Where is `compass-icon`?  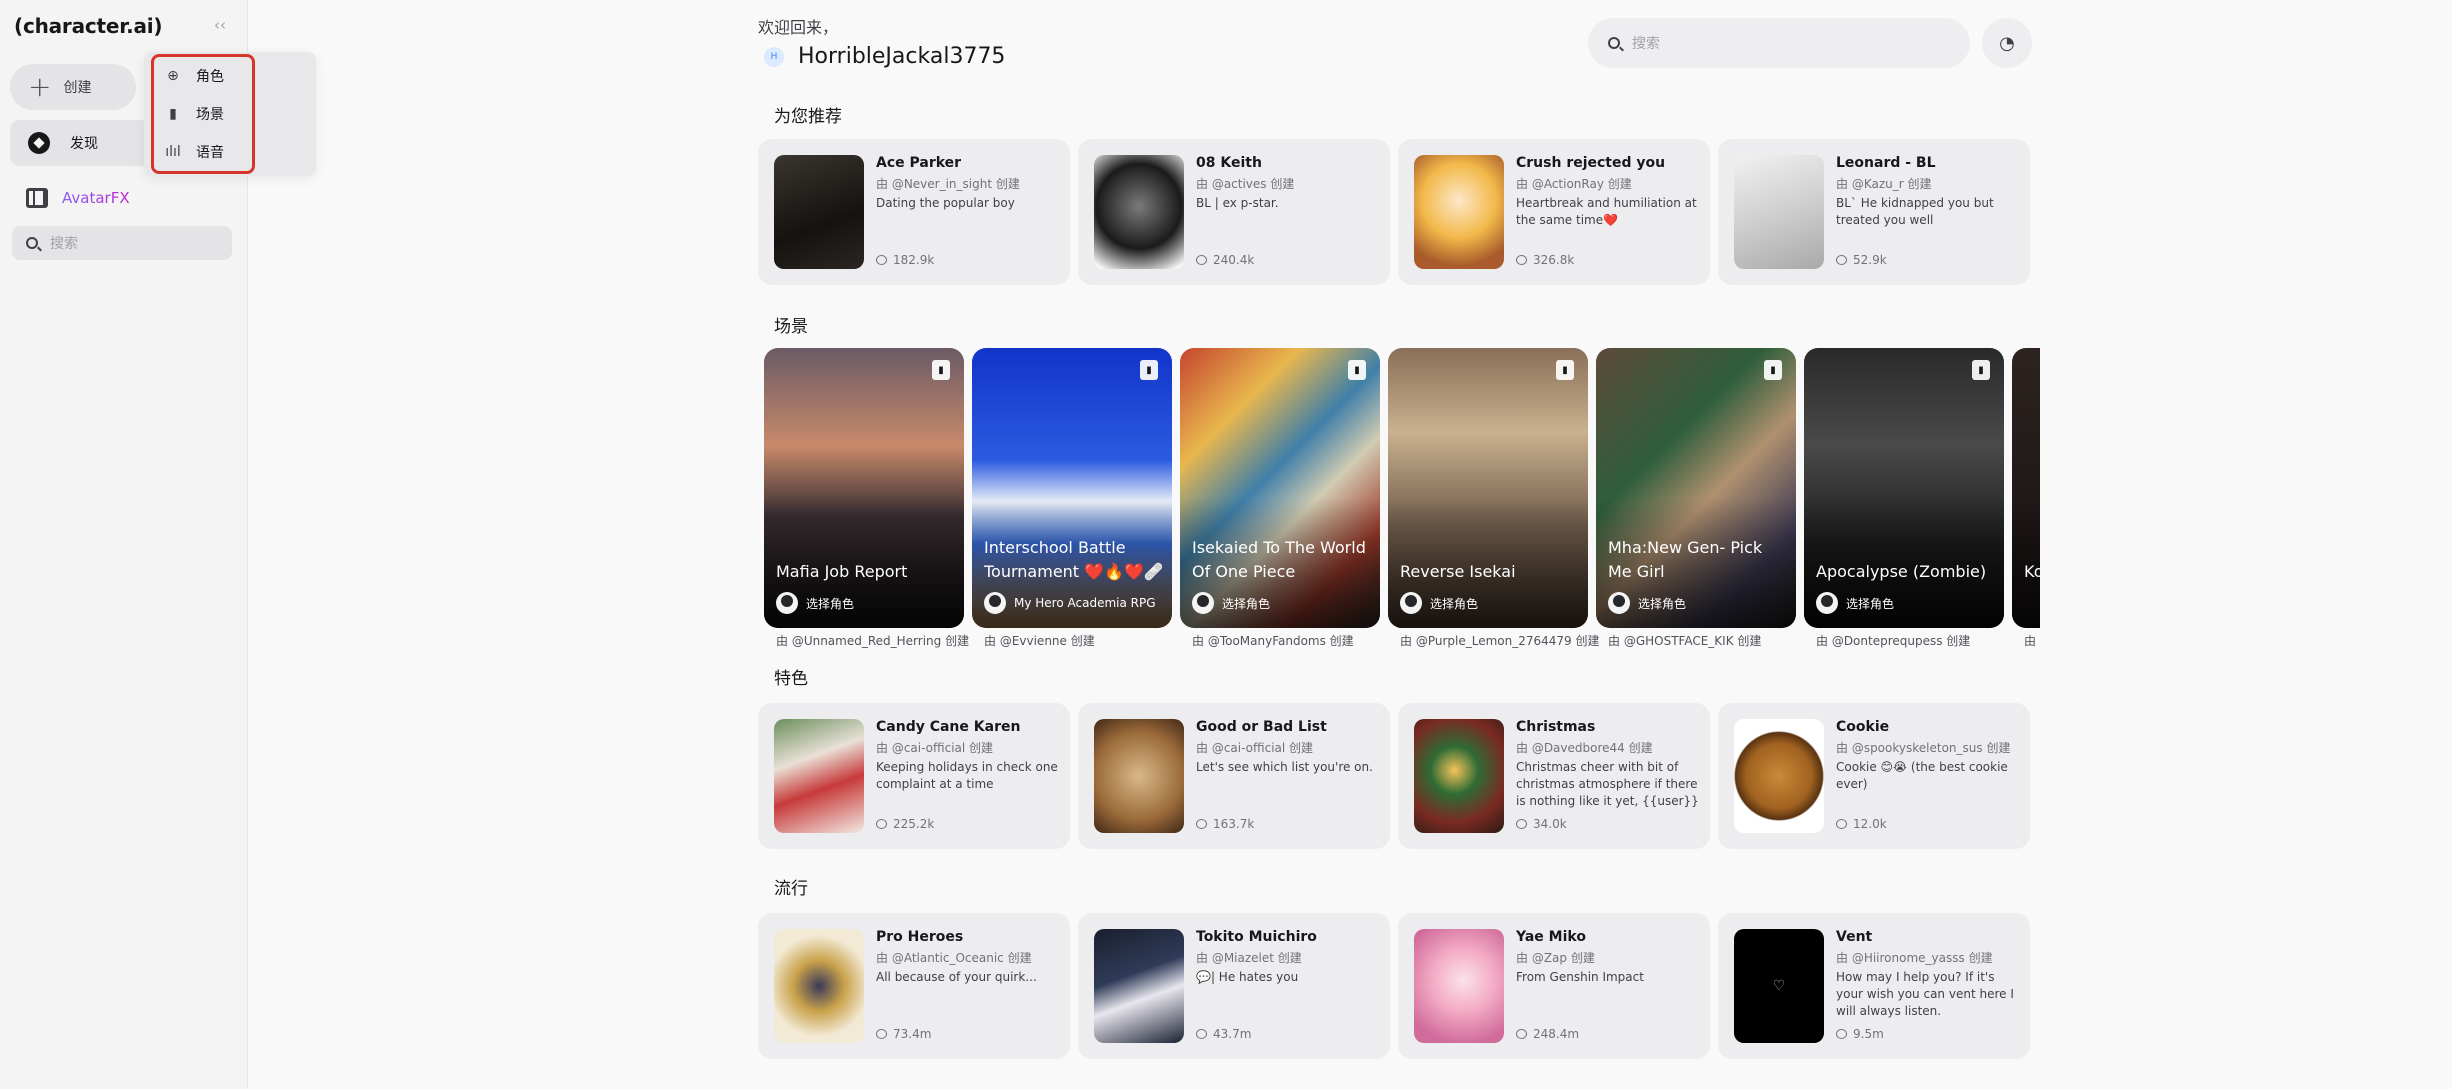
compass-icon is located at coordinates (39, 143).